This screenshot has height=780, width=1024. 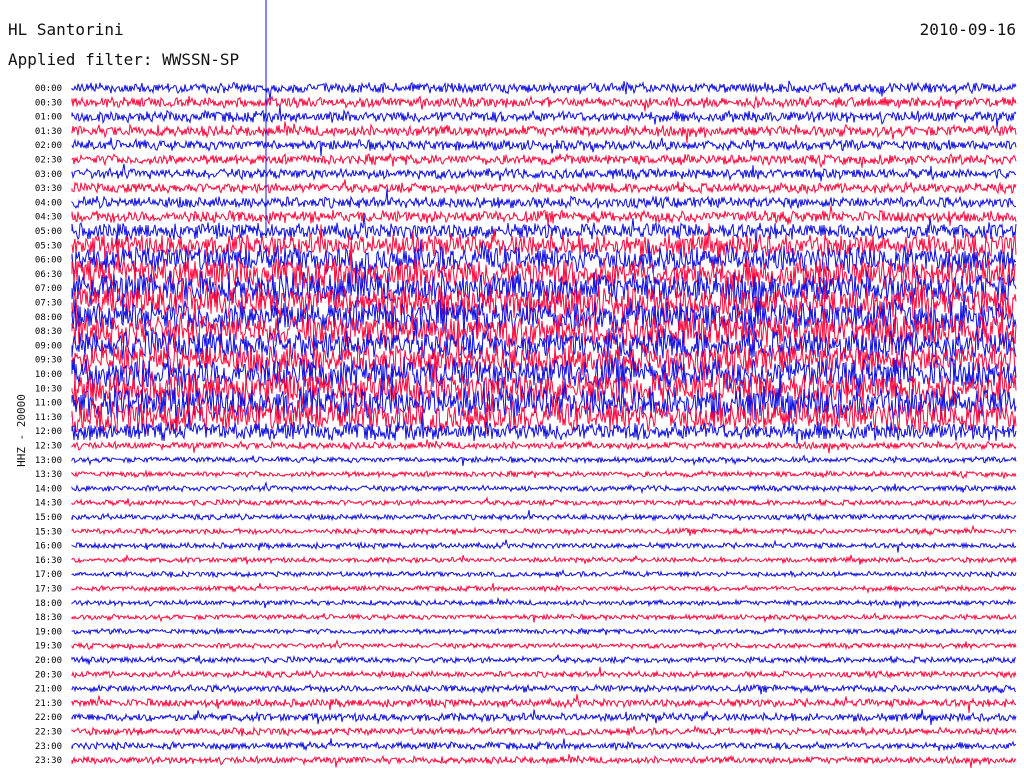 I want to click on tick-label: 14:00, so click(x=48, y=489).